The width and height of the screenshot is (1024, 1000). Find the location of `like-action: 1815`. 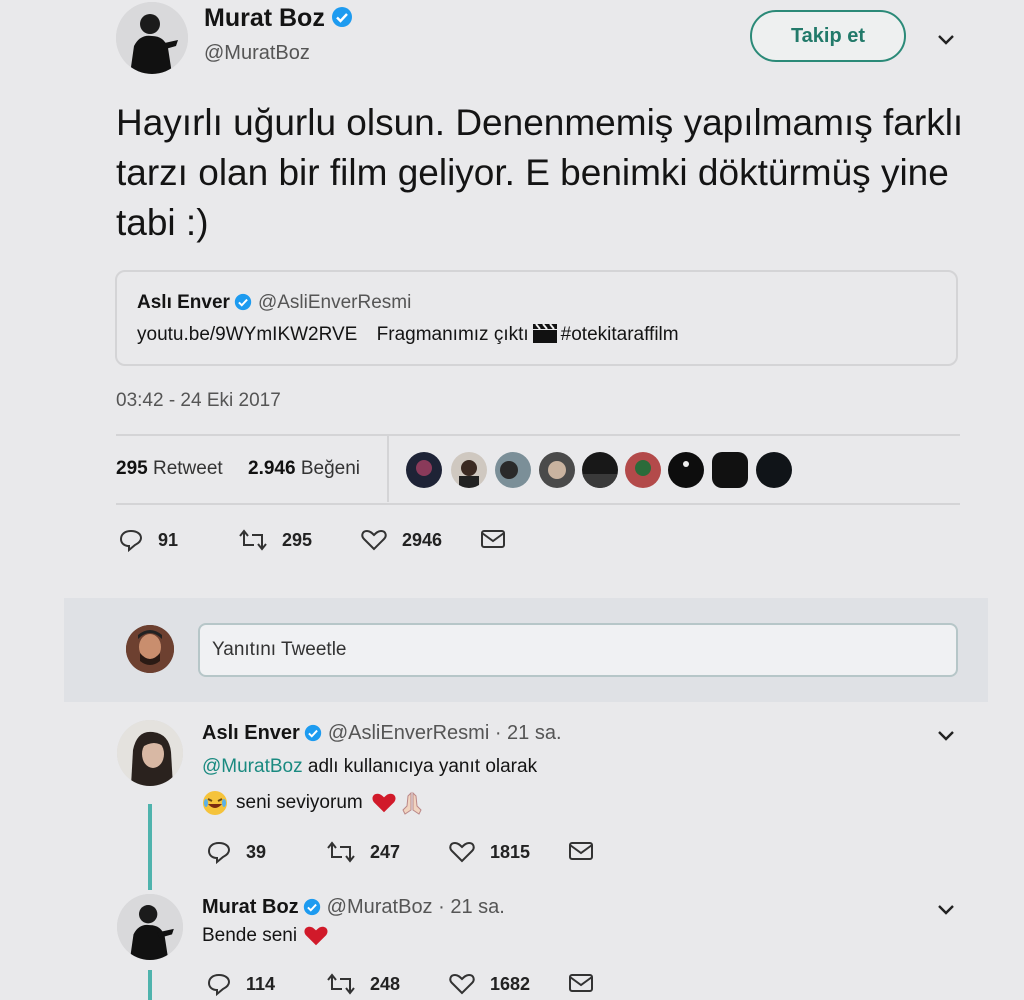

like-action: 1815 is located at coordinates (489, 852).